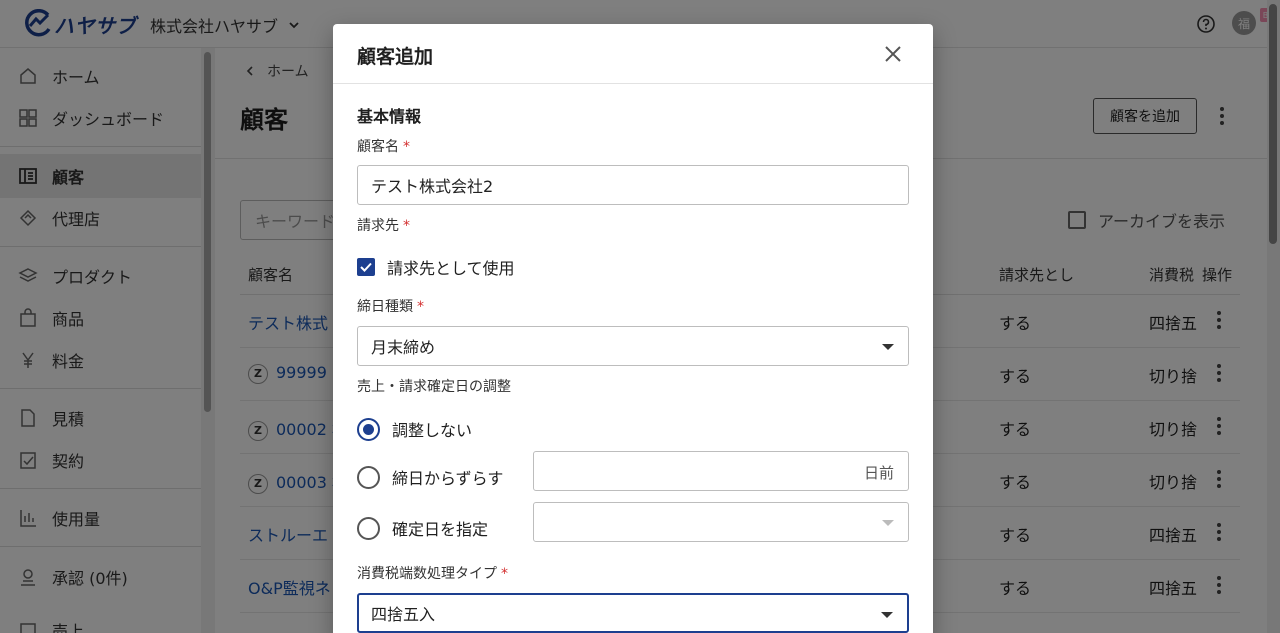 The image size is (1280, 633). Describe the element at coordinates (368, 429) in the screenshot. I see `radio-button-selected` at that location.